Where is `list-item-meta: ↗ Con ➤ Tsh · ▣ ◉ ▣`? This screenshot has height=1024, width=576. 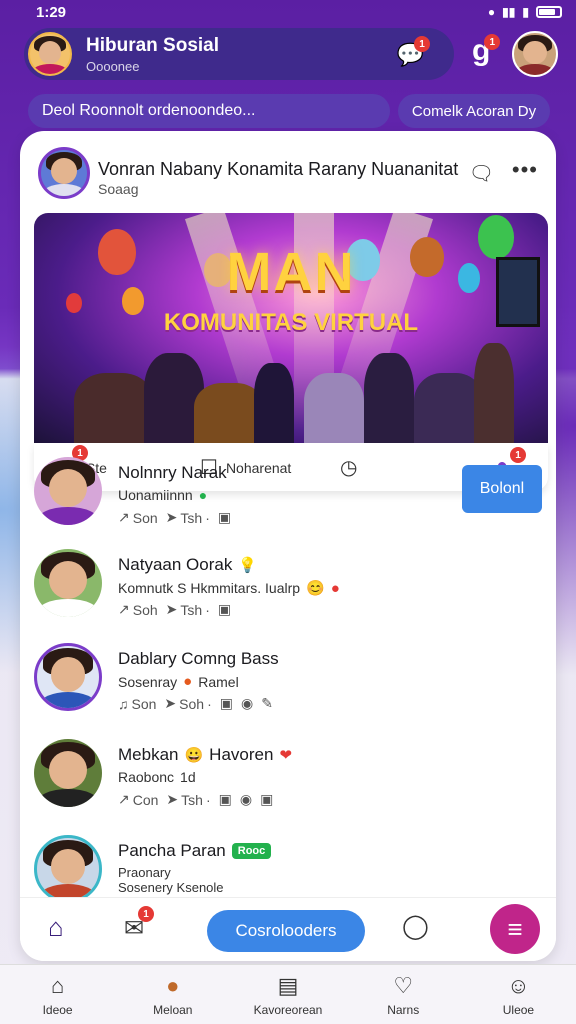 list-item-meta: ↗ Con ➤ Tsh · ▣ ◉ ▣ is located at coordinates (195, 799).